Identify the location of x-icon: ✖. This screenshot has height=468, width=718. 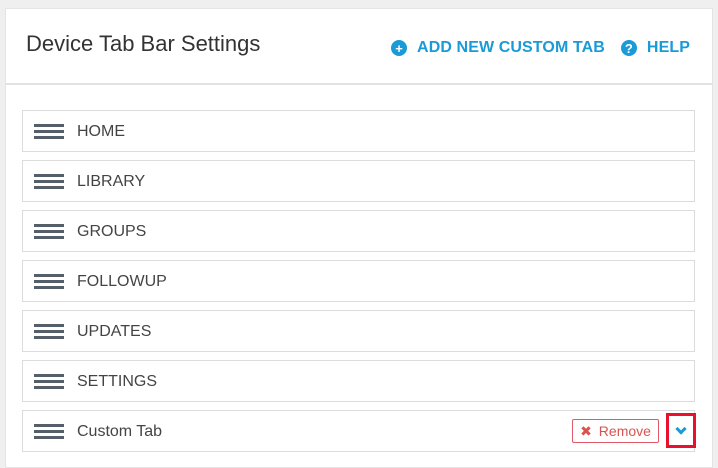
(586, 430).